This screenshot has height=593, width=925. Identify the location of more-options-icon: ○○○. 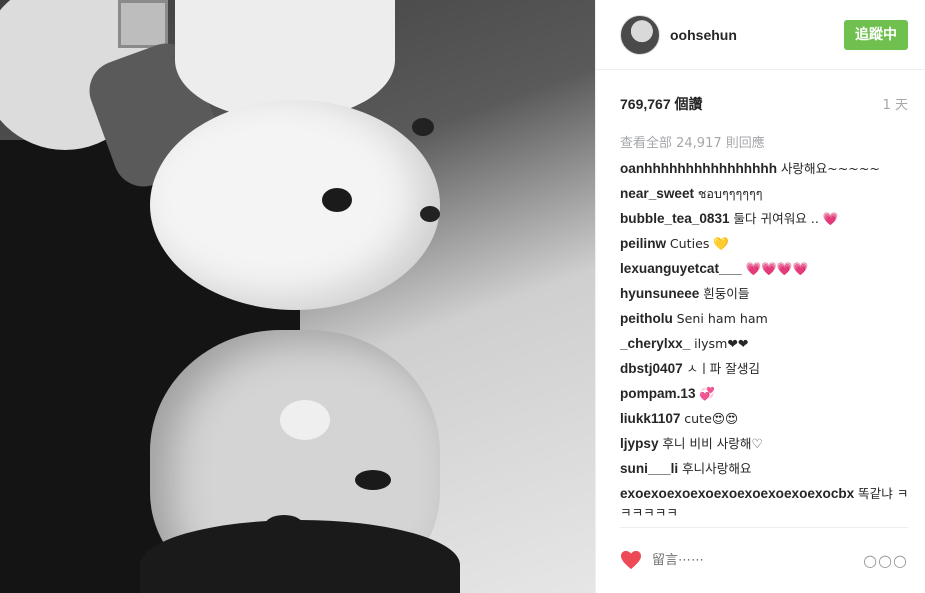
(885, 560).